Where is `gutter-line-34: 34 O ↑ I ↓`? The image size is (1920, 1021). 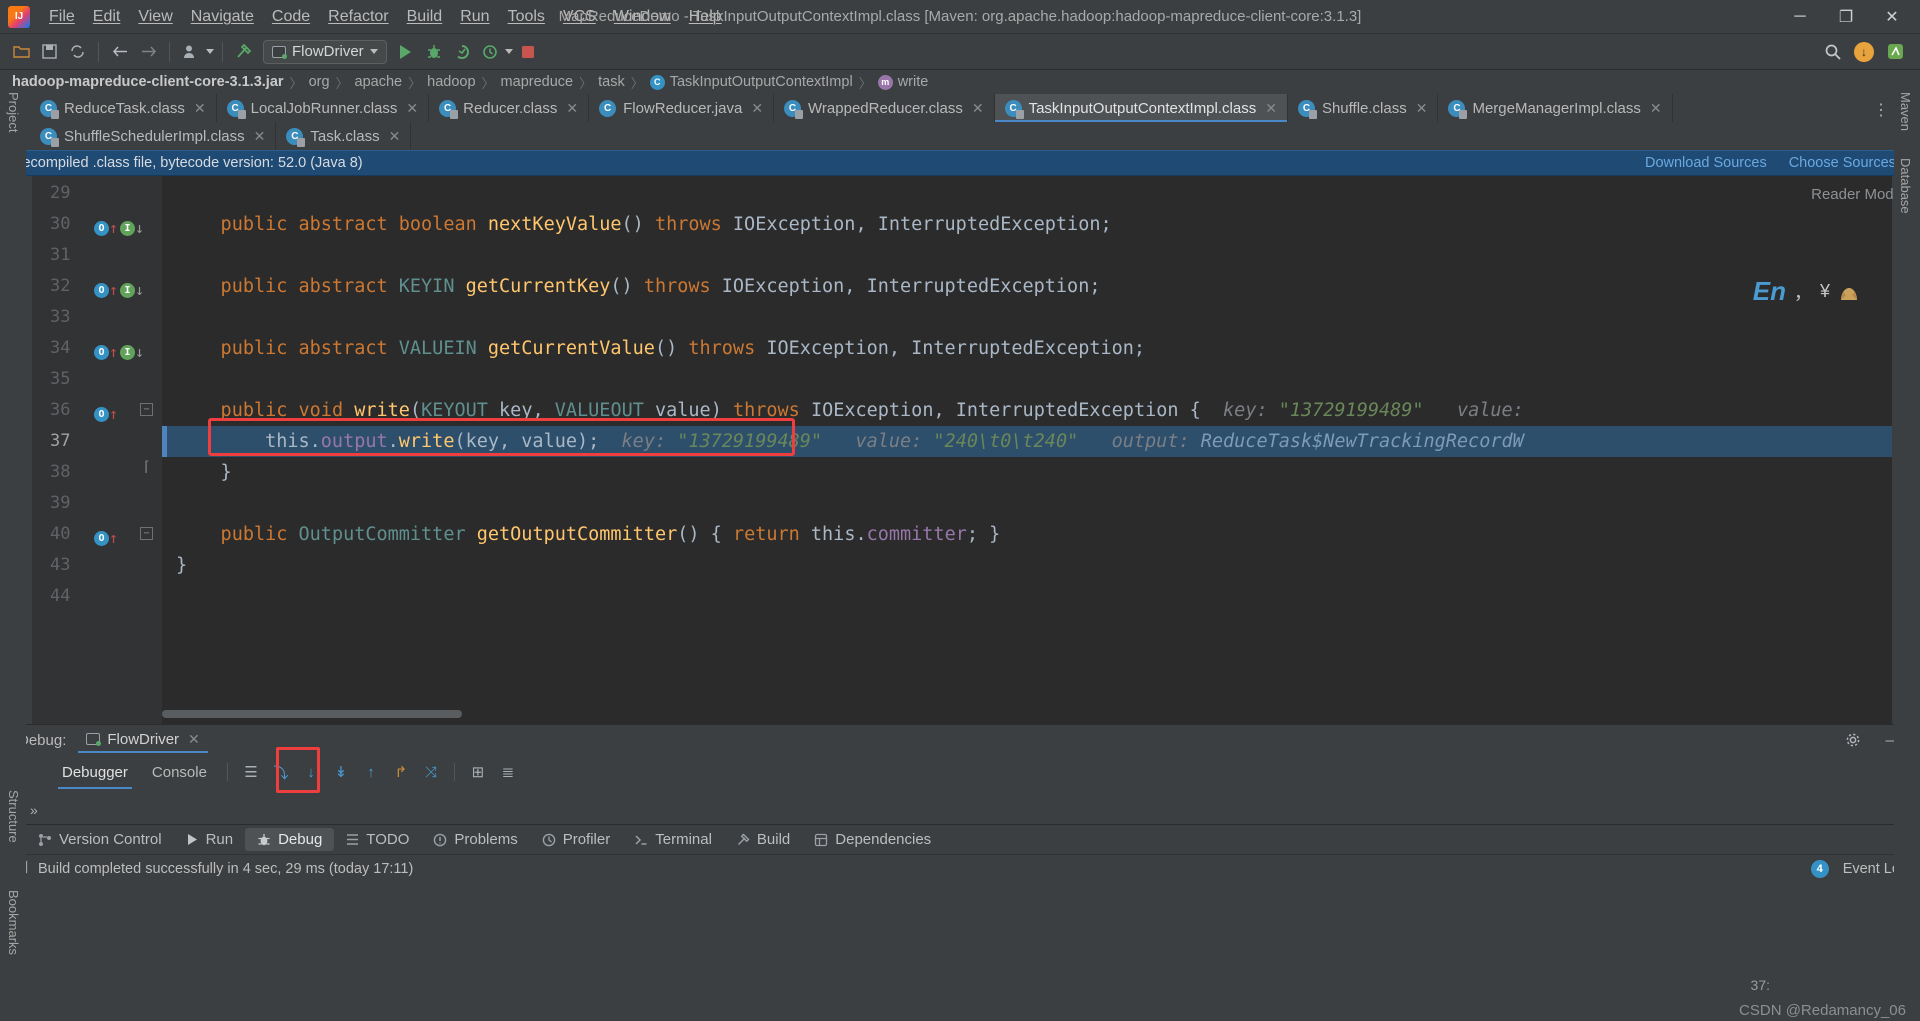 gutter-line-34: 34 O ↑ I ↓ is located at coordinates (97, 348).